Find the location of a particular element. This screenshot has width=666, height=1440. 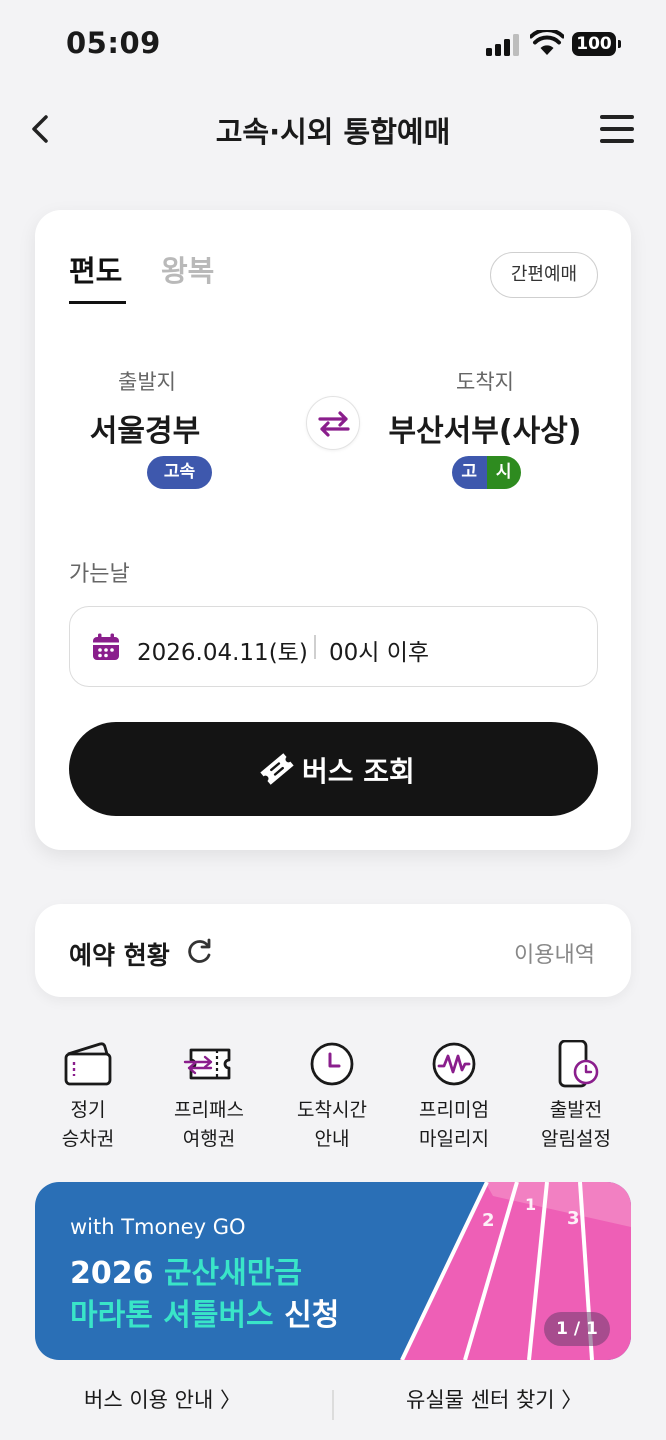

ticket-pass-icon is located at coordinates (207, 1064).